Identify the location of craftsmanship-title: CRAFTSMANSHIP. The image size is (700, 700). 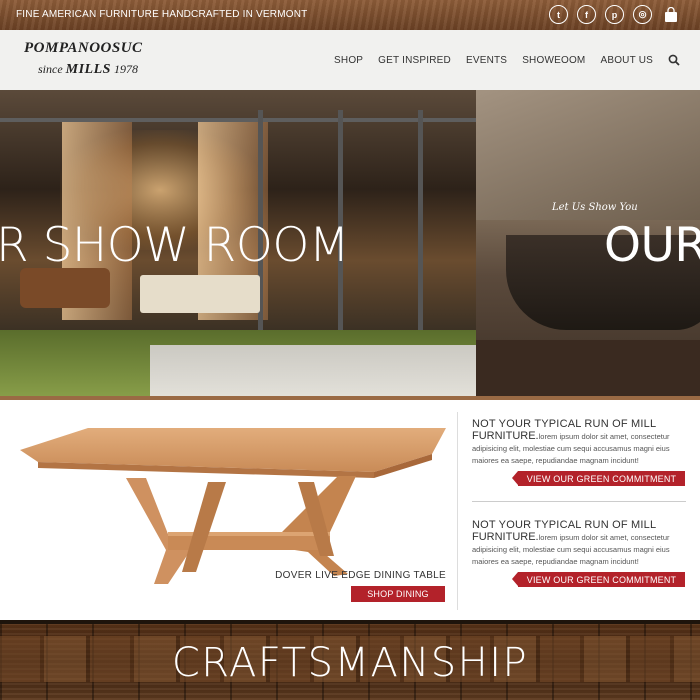
(350, 663).